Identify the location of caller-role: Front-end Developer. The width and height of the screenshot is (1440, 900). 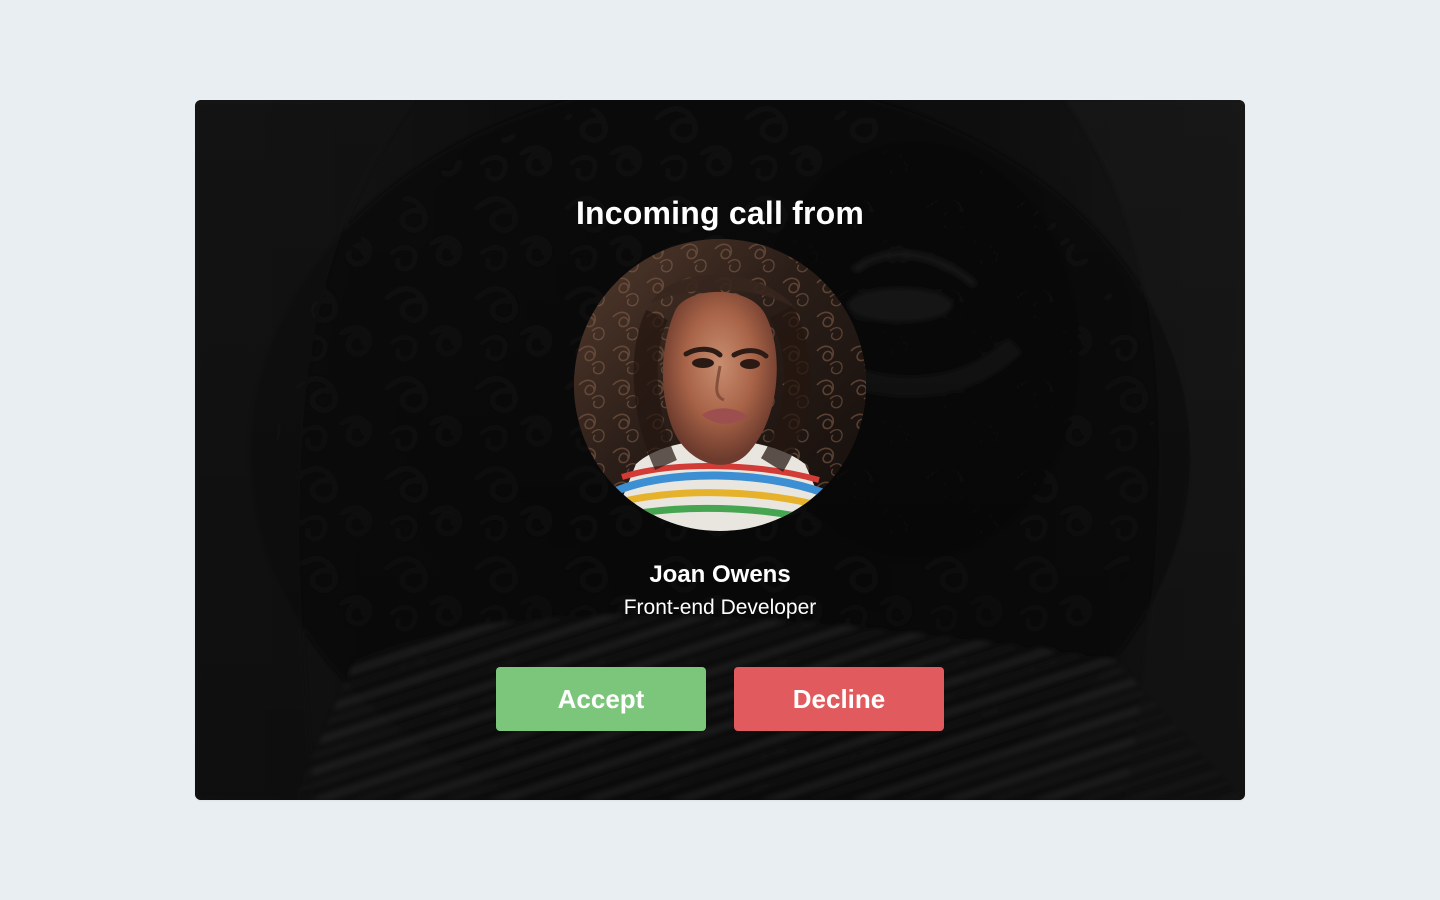
(720, 607).